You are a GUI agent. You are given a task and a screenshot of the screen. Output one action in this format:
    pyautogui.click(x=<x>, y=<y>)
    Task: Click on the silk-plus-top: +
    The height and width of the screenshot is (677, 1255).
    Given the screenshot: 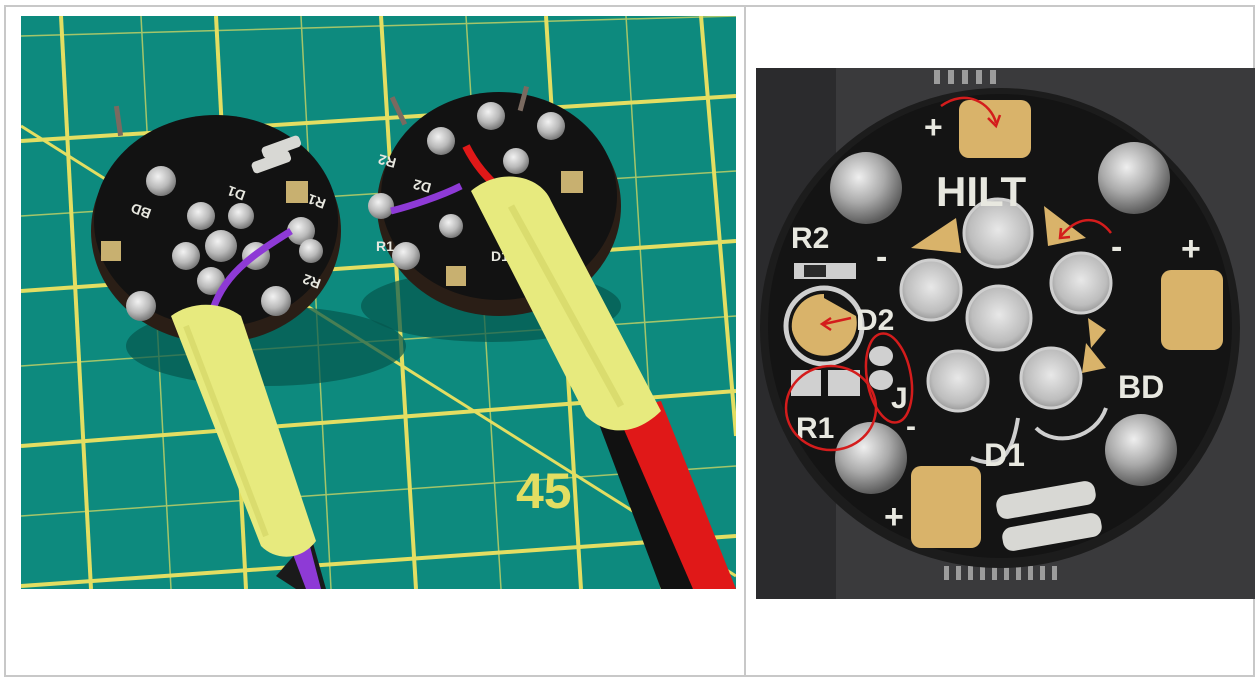 What is the action you would take?
    pyautogui.click(x=933, y=127)
    